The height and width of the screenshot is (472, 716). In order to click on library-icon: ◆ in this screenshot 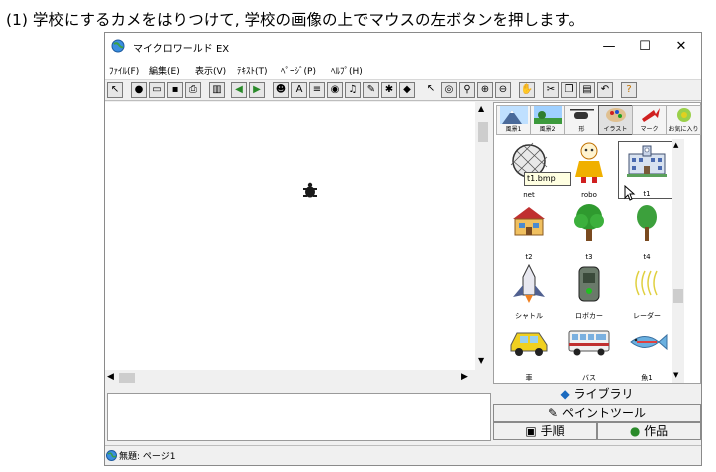, I will do `click(565, 394)`.